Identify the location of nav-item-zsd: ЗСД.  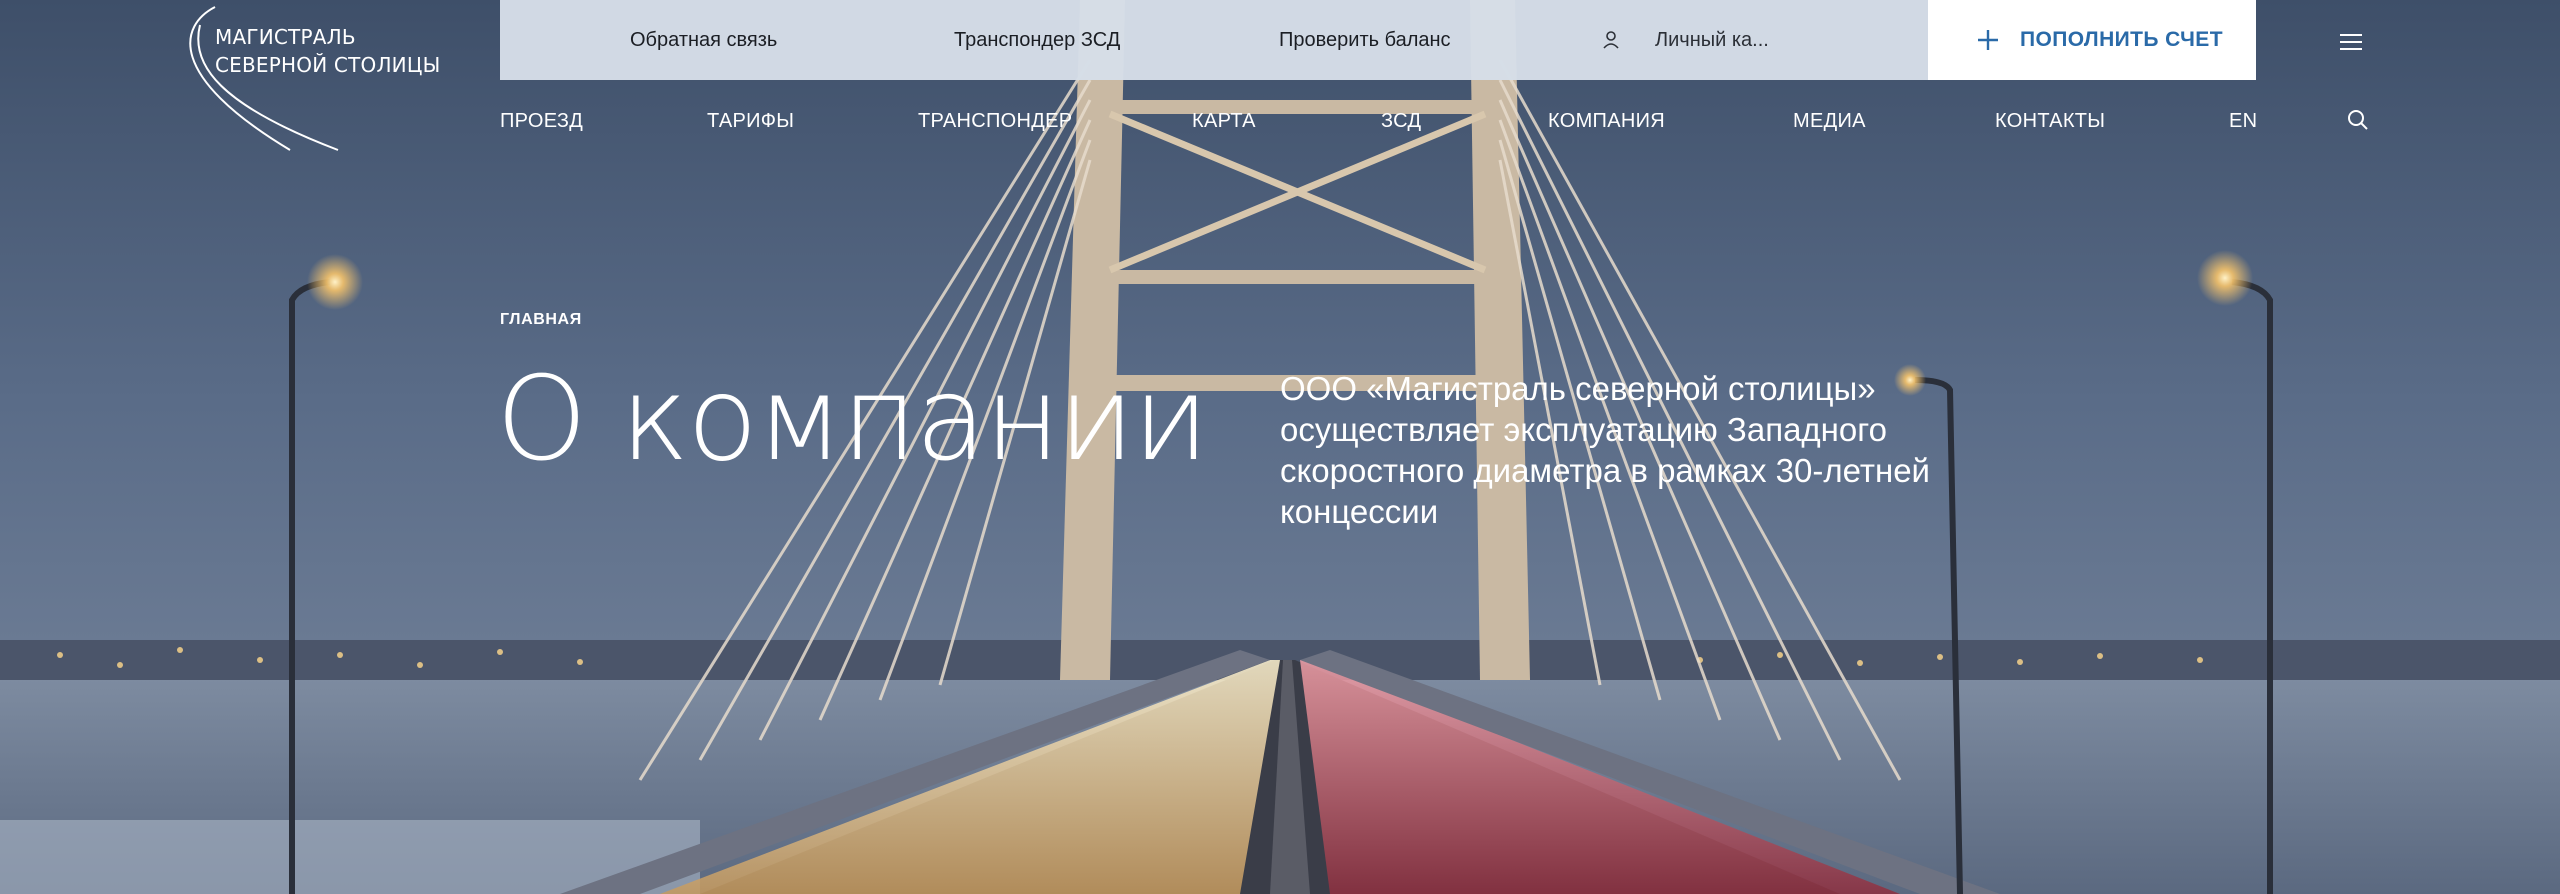
(1401, 121).